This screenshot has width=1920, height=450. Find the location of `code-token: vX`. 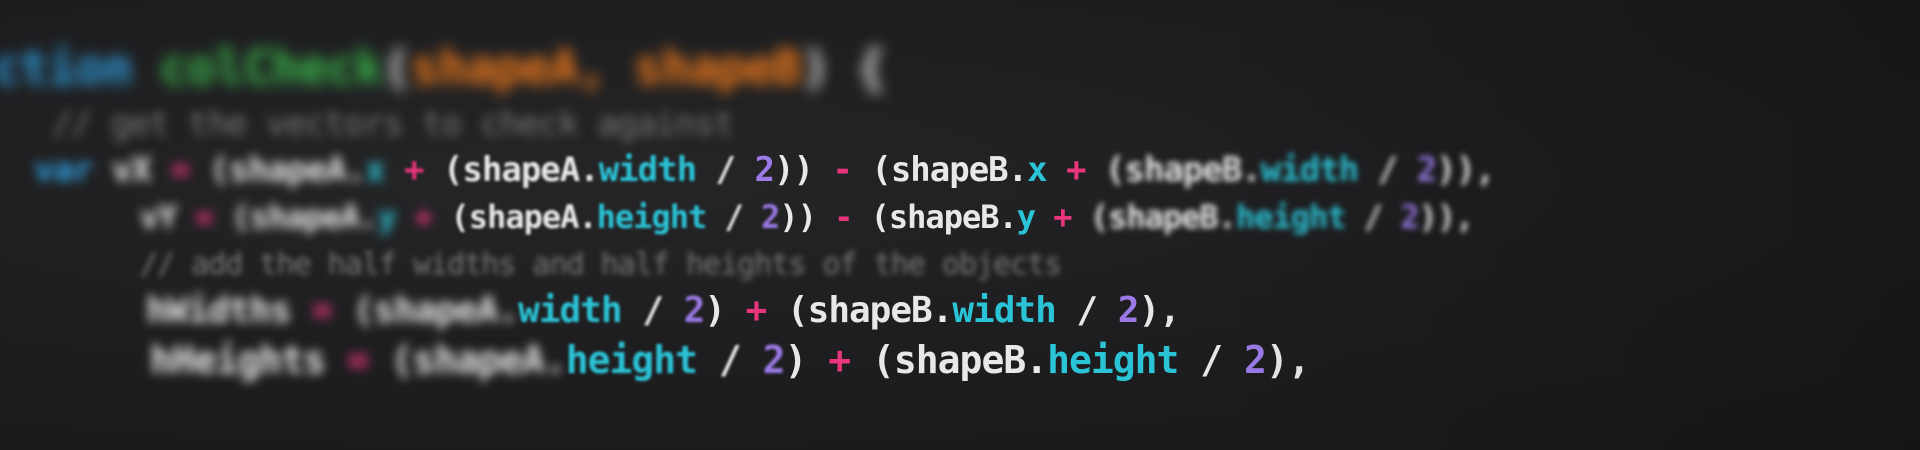

code-token: vX is located at coordinates (131, 170).